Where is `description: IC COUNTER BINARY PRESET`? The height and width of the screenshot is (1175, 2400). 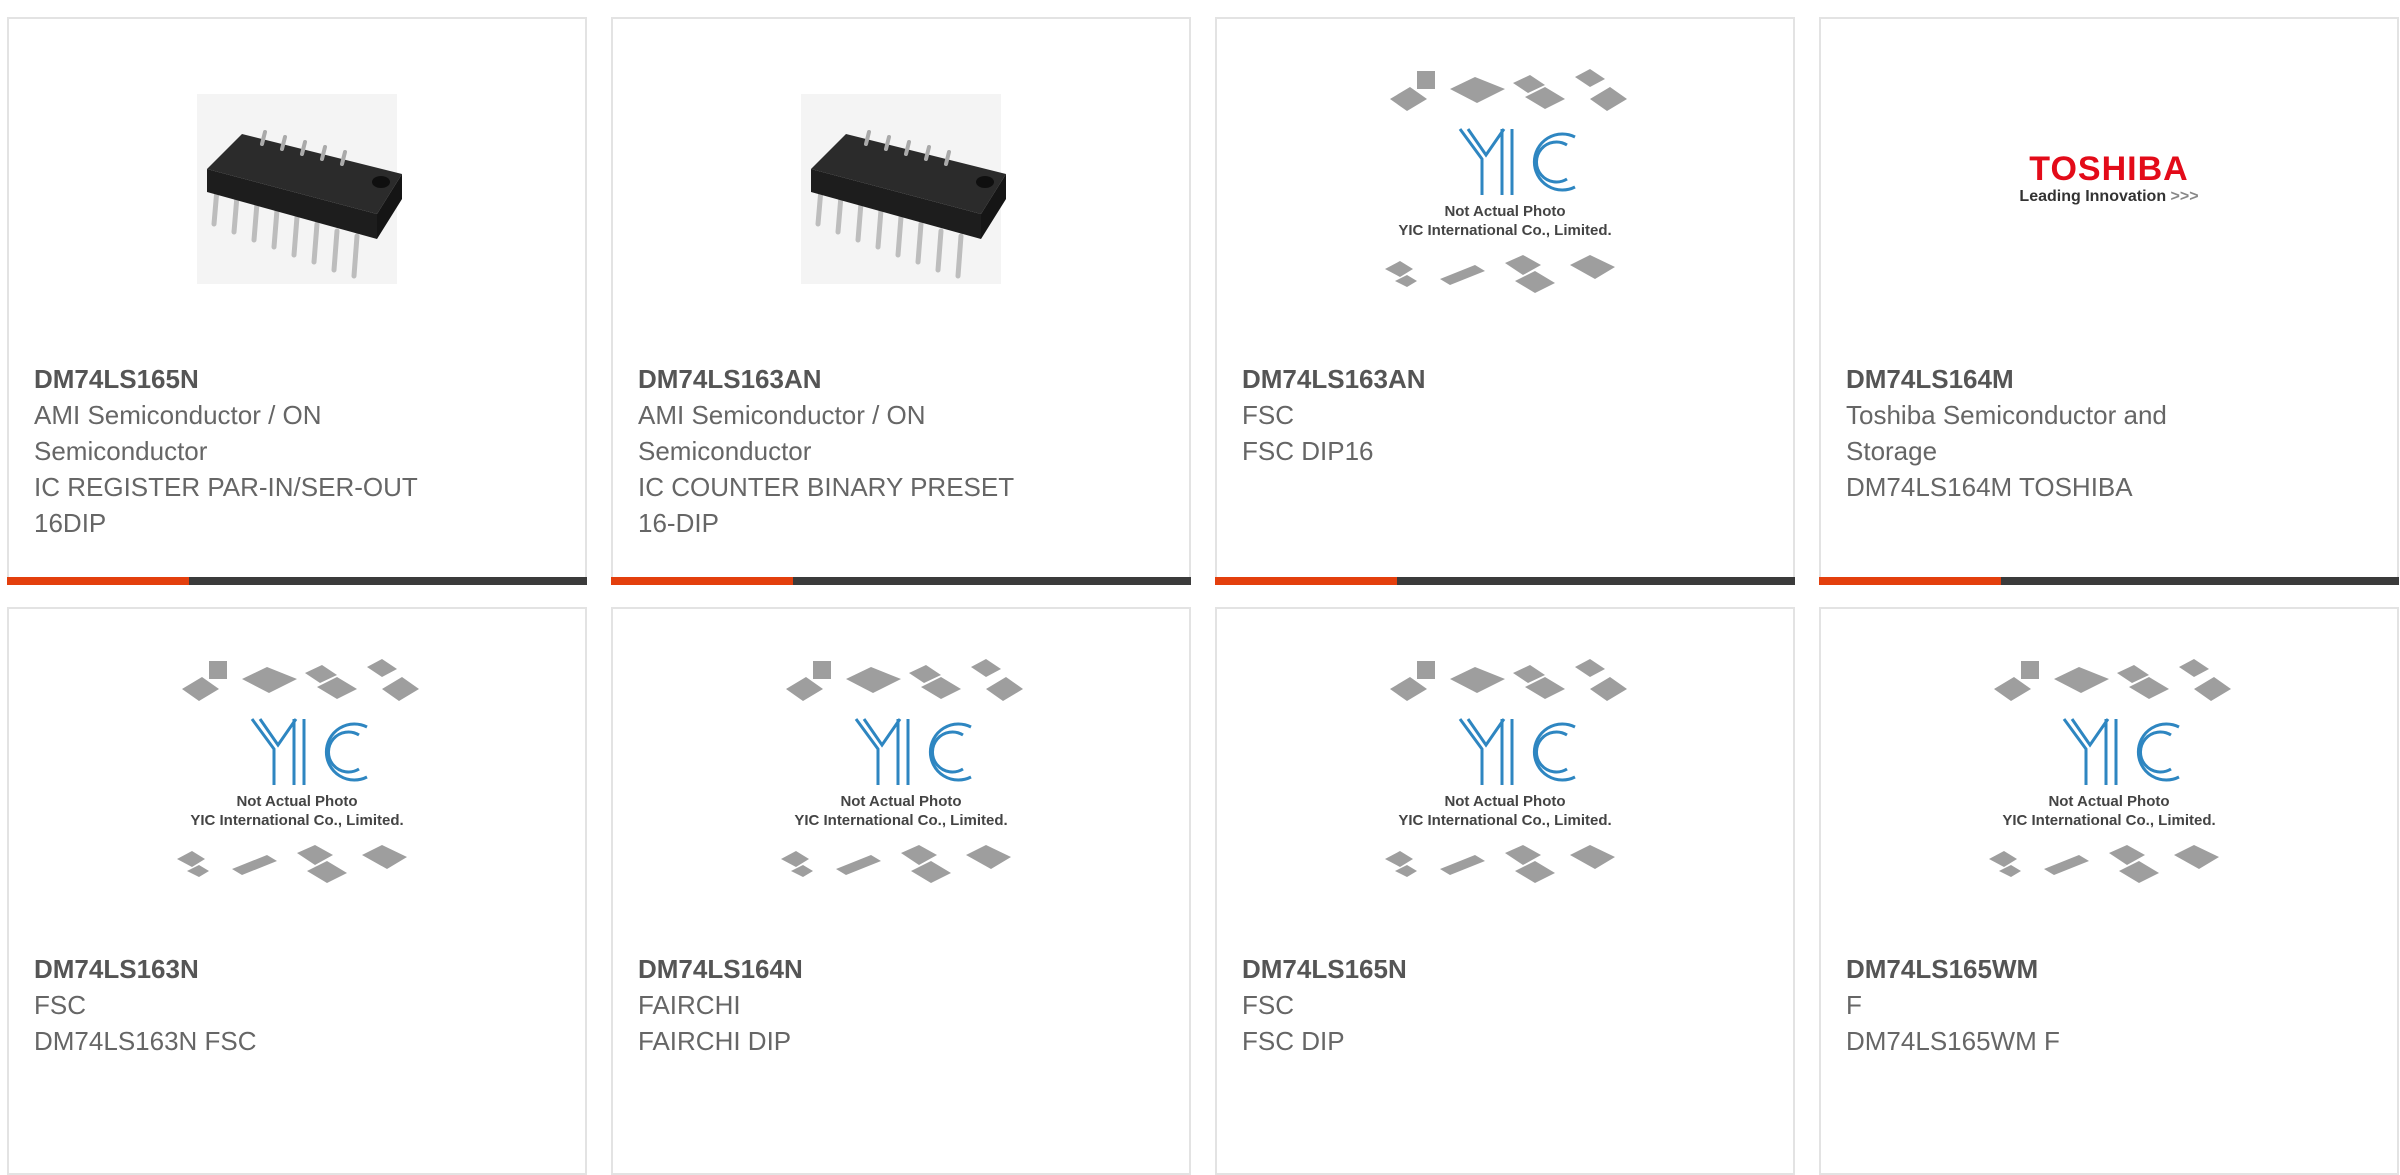 description: IC COUNTER BINARY PRESET is located at coordinates (826, 487).